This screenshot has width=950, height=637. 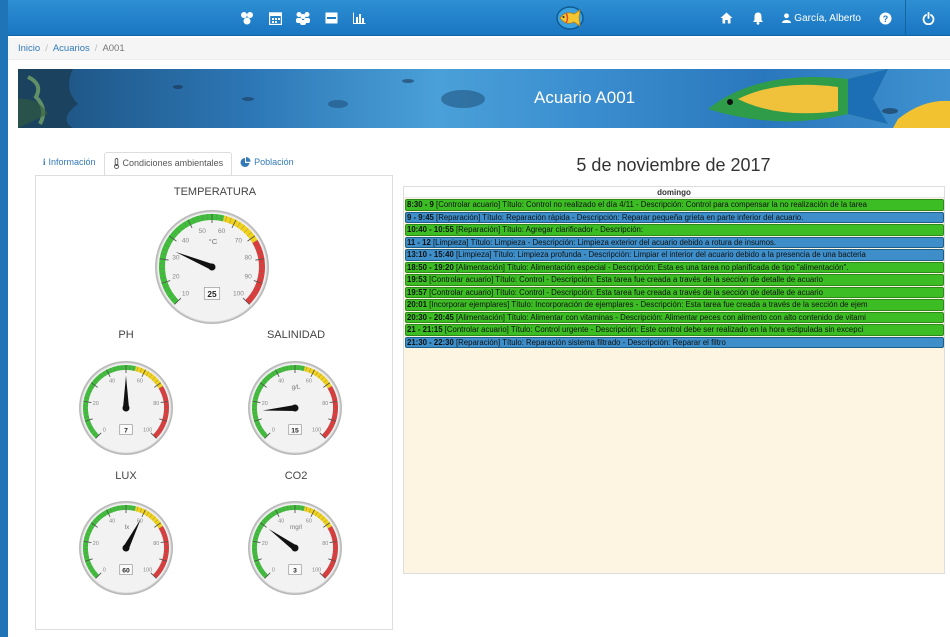 What do you see at coordinates (203, 231) in the screenshot?
I see `gauge-tick-label: 50` at bounding box center [203, 231].